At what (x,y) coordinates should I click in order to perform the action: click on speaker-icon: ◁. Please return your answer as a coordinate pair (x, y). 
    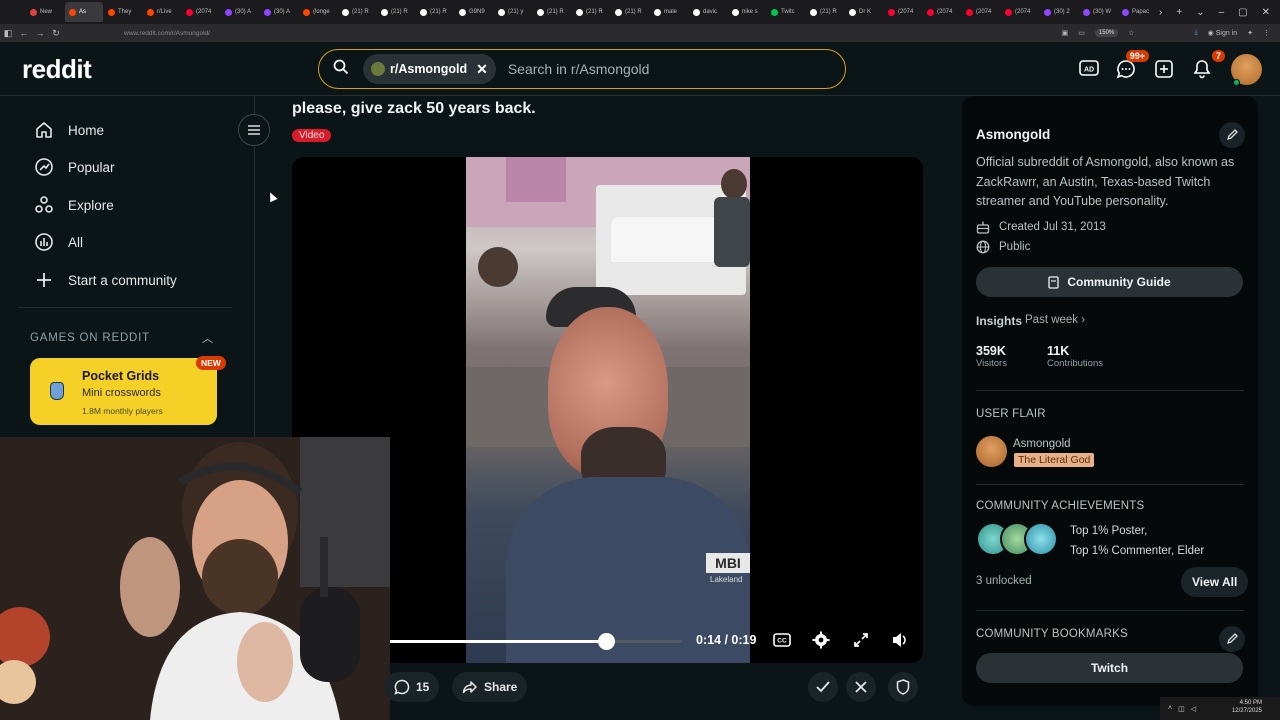
    Looking at the image, I should click on (1193, 709).